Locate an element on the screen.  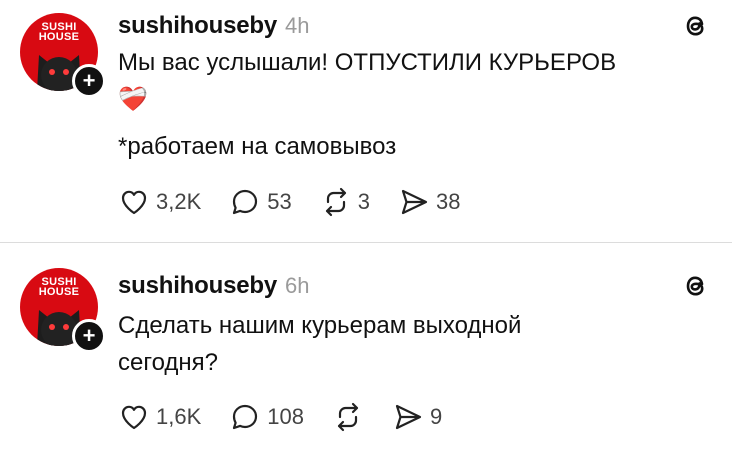
comment-count: 108 is located at coordinates (285, 416).